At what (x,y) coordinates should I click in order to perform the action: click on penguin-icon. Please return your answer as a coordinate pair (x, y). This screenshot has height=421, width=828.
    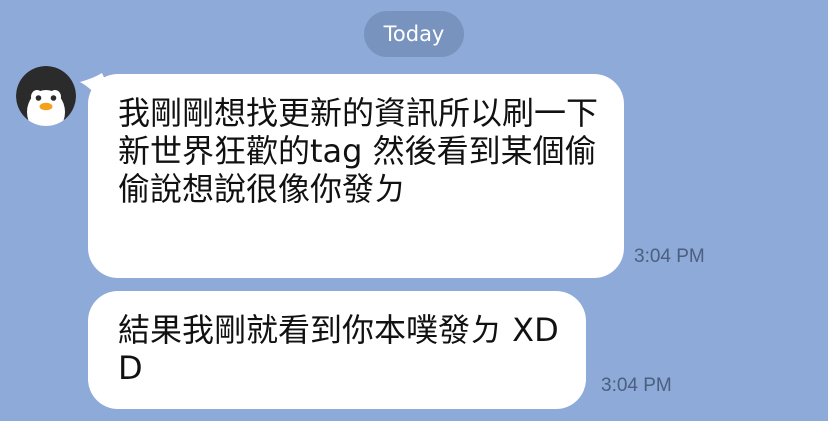
    Looking at the image, I should click on (46, 96).